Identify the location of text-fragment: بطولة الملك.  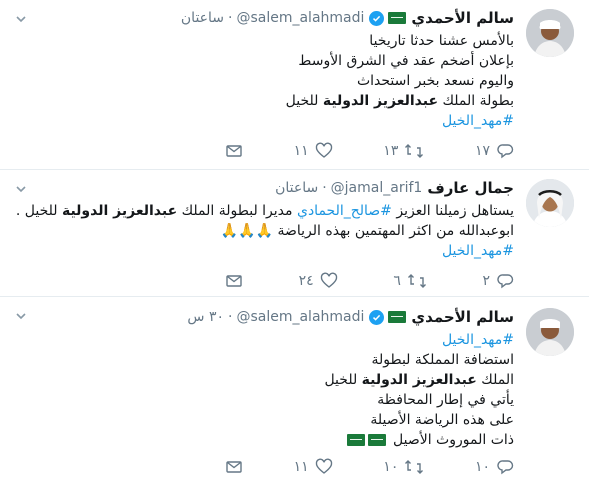
(476, 101).